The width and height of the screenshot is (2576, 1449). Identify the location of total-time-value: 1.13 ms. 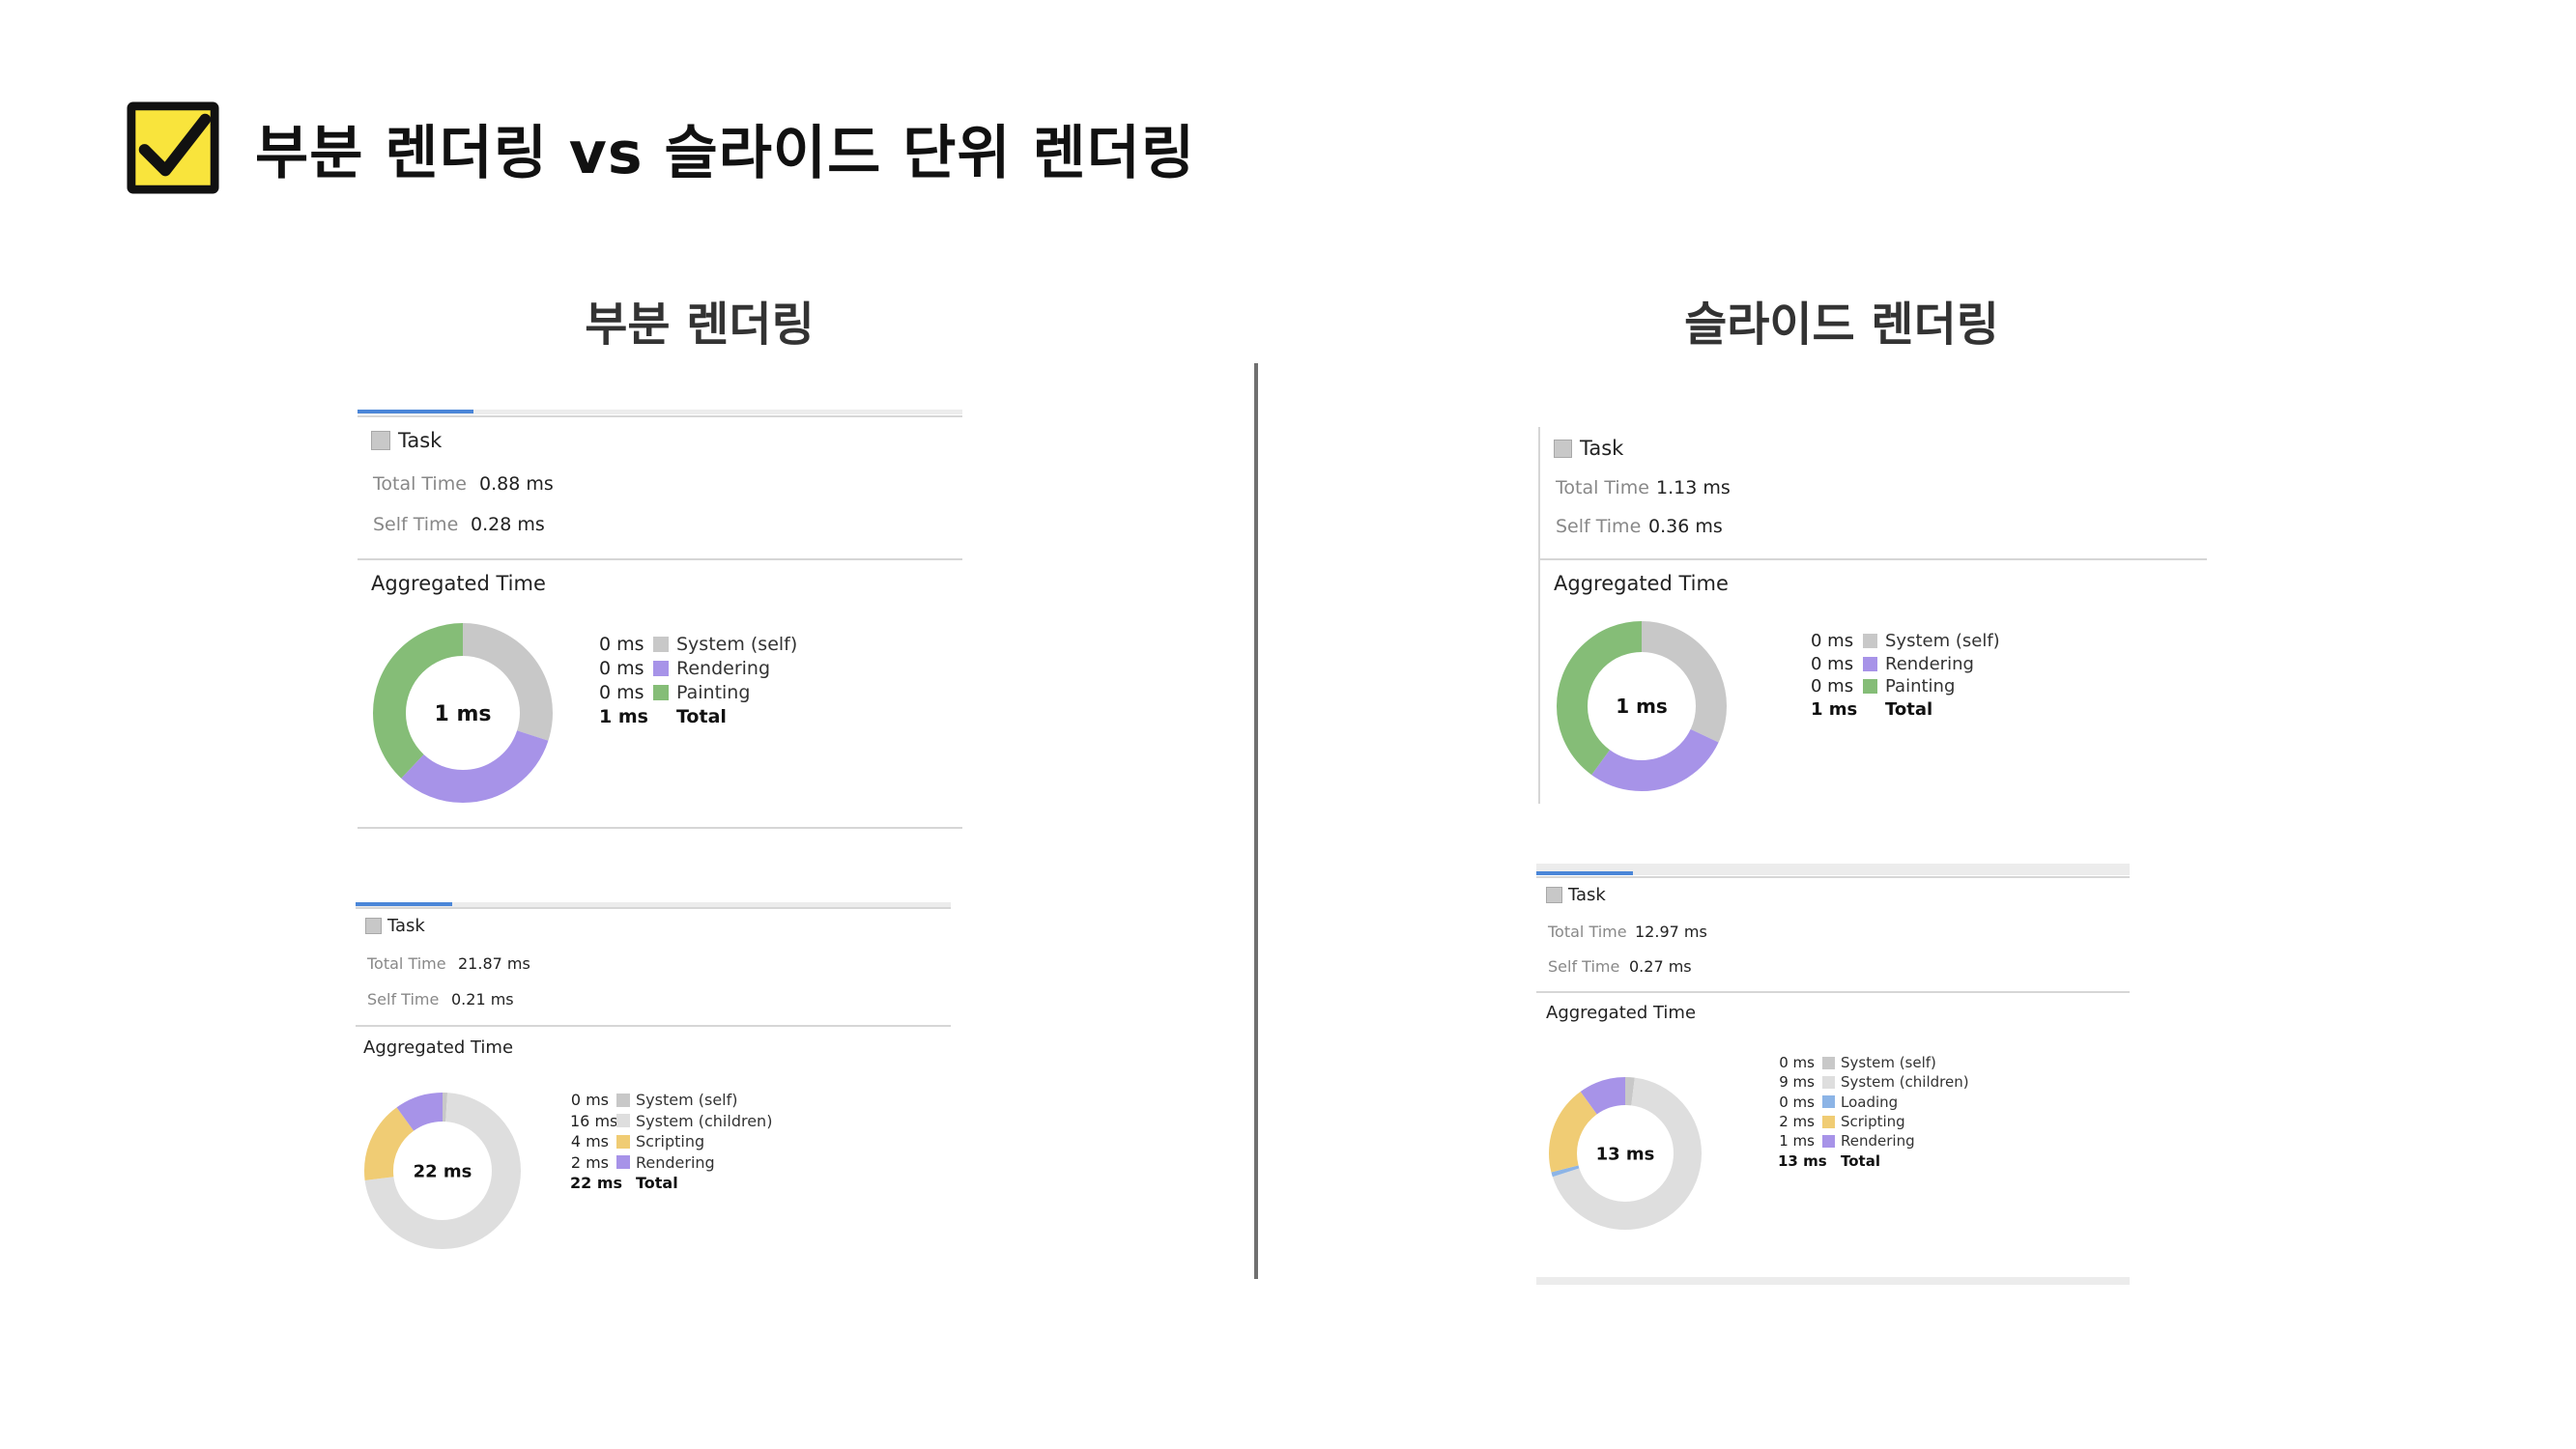
(1694, 487).